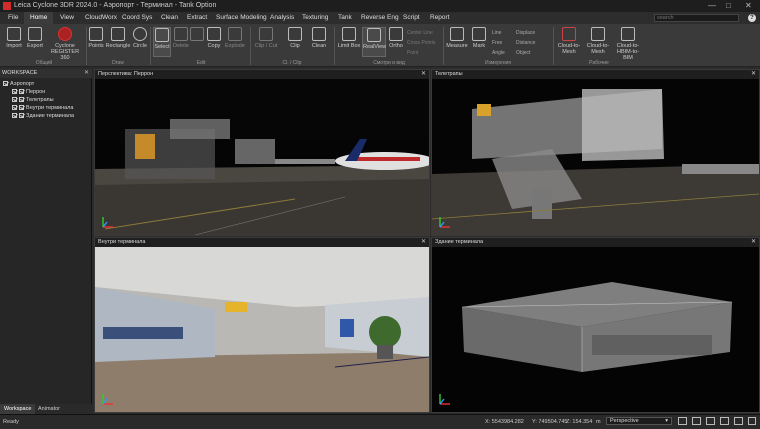 This screenshot has height=429, width=760. I want to click on projection-select: Perspective ▾, so click(639, 421).